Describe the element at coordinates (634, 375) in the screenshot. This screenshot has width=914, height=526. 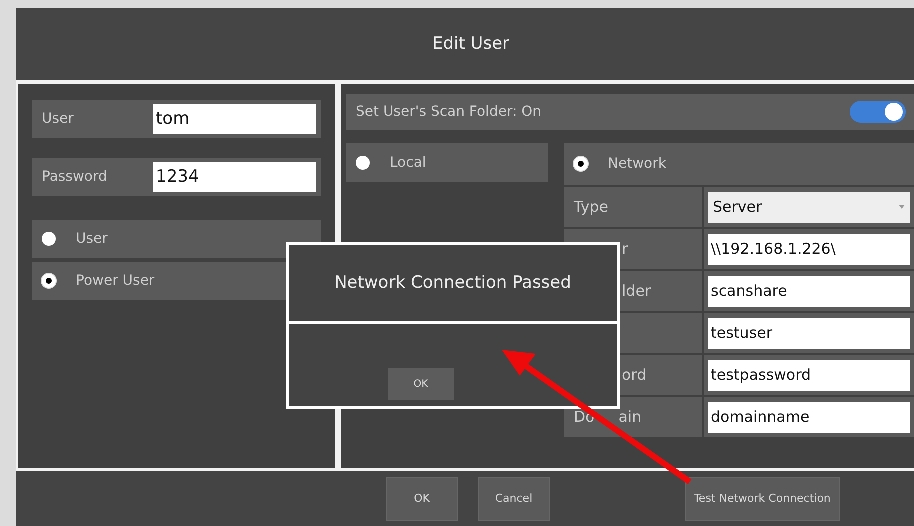
I see `field-label: ord` at that location.